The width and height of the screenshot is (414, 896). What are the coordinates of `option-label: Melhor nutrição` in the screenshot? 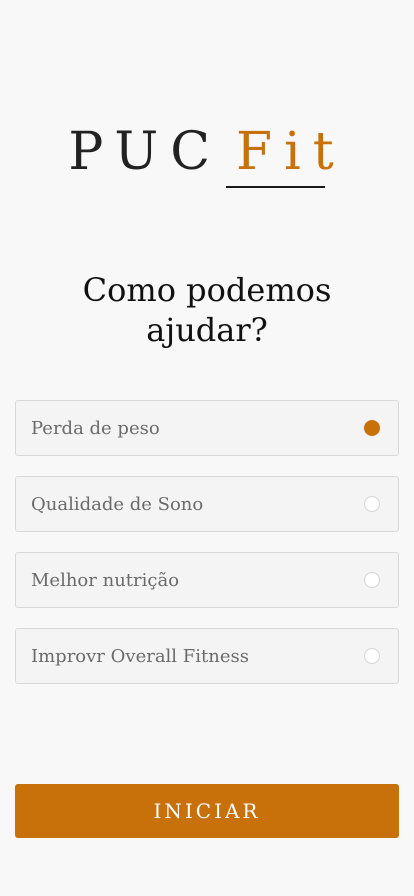 It's located at (105, 580).